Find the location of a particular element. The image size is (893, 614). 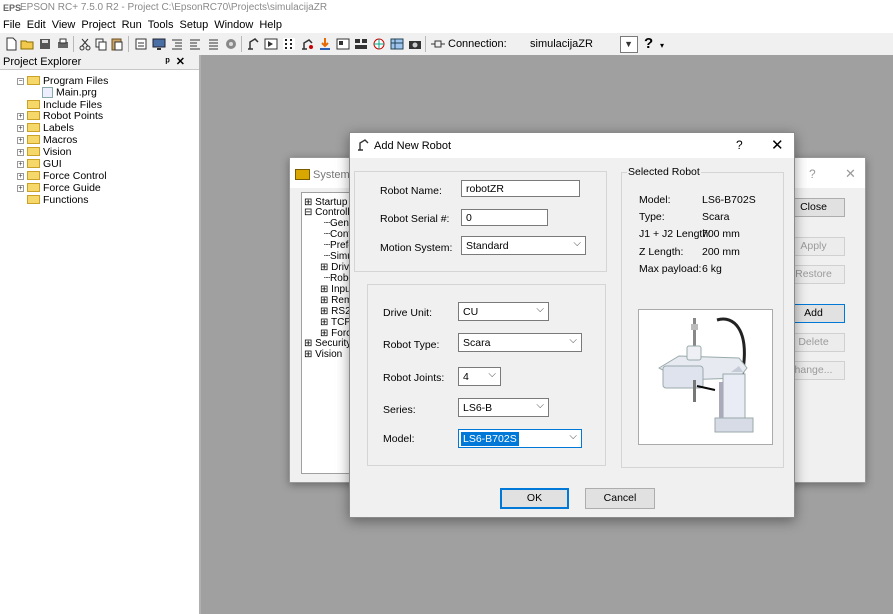

indent-icon is located at coordinates (177, 44).